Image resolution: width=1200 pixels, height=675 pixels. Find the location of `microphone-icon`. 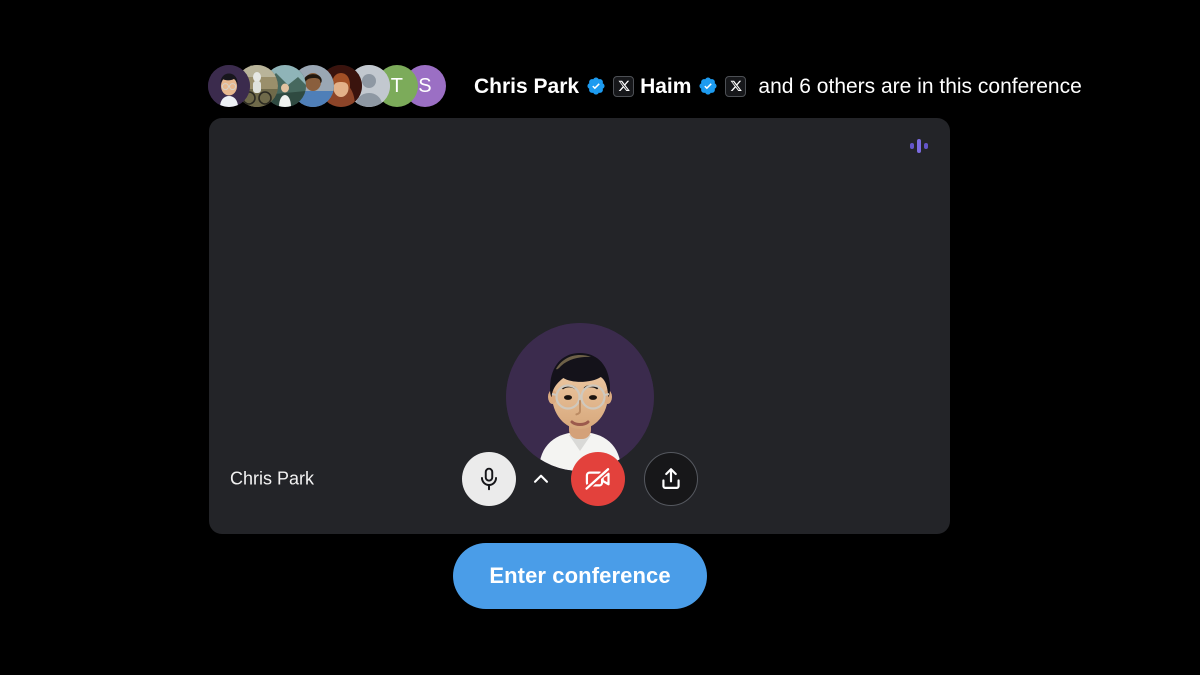

microphone-icon is located at coordinates (488, 479).